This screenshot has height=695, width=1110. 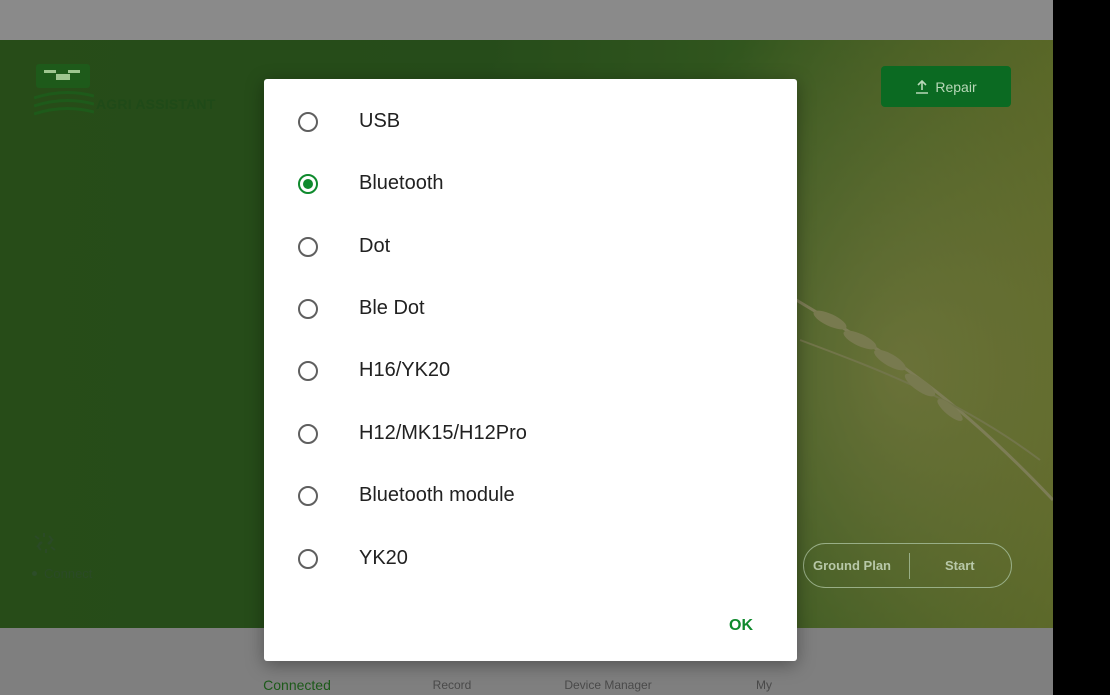 What do you see at coordinates (443, 433) in the screenshot?
I see `option-label: H12/MK15/H12Pro` at bounding box center [443, 433].